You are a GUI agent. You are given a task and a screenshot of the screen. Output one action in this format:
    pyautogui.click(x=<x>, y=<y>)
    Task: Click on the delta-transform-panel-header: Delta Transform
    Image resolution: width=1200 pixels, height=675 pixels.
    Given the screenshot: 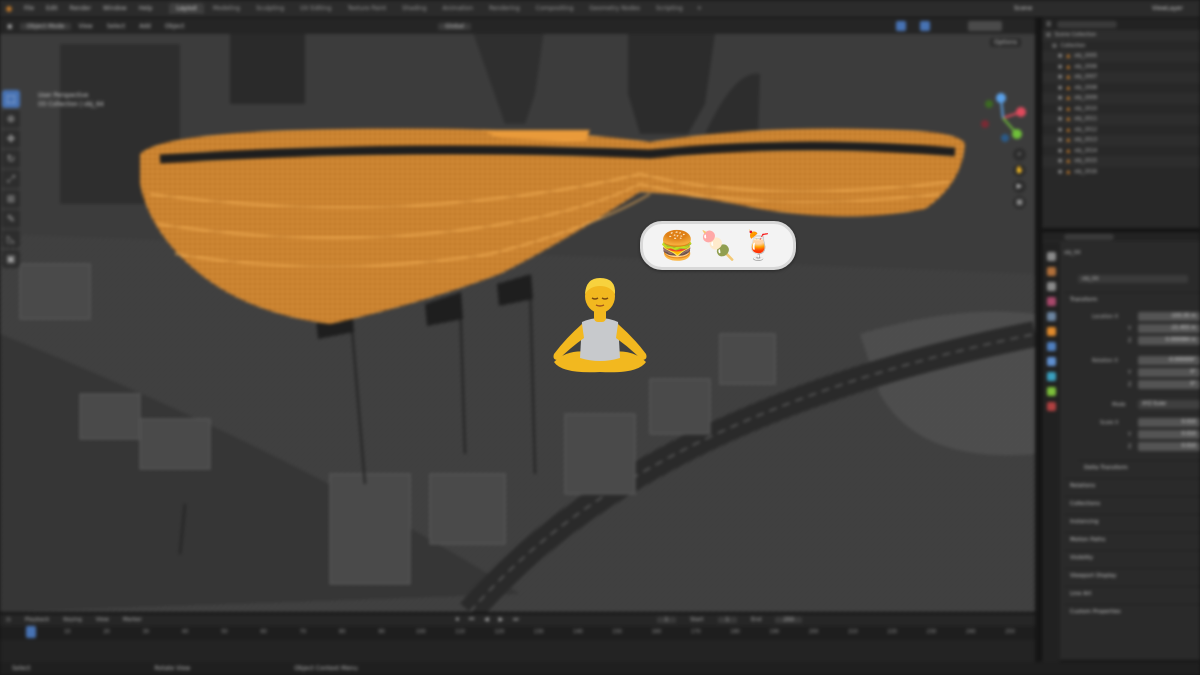 What is the action you would take?
    pyautogui.click(x=1139, y=467)
    